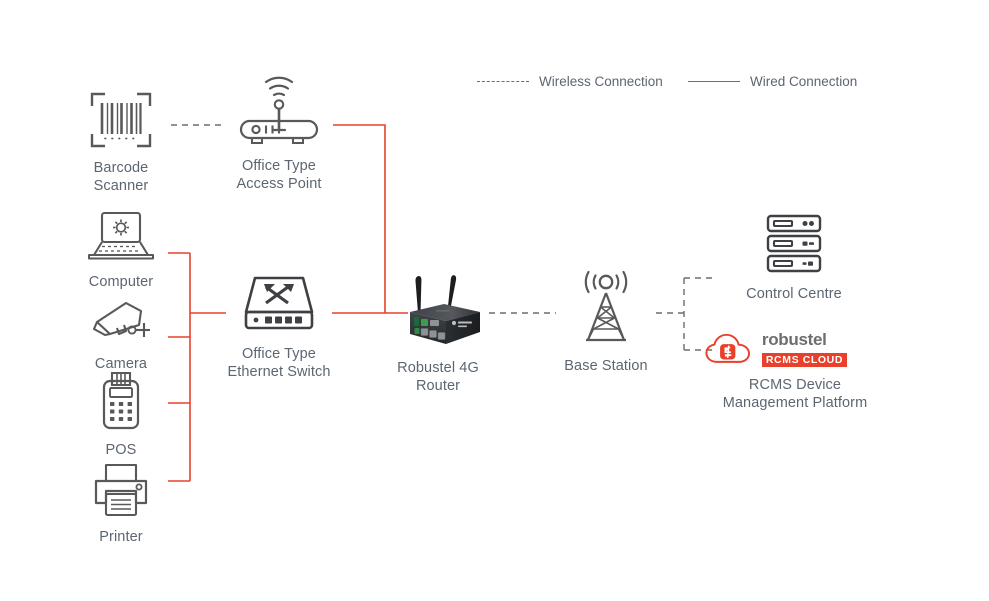 This screenshot has width=989, height=601. I want to click on node-label-rcms: RCMS Device Management Platform, so click(795, 394).